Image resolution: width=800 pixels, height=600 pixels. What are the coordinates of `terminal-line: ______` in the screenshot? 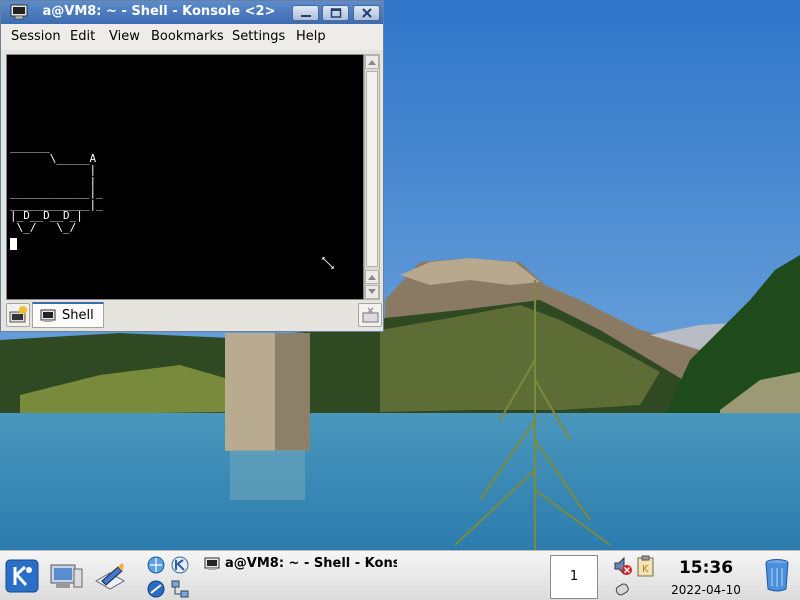 It's located at (30, 146).